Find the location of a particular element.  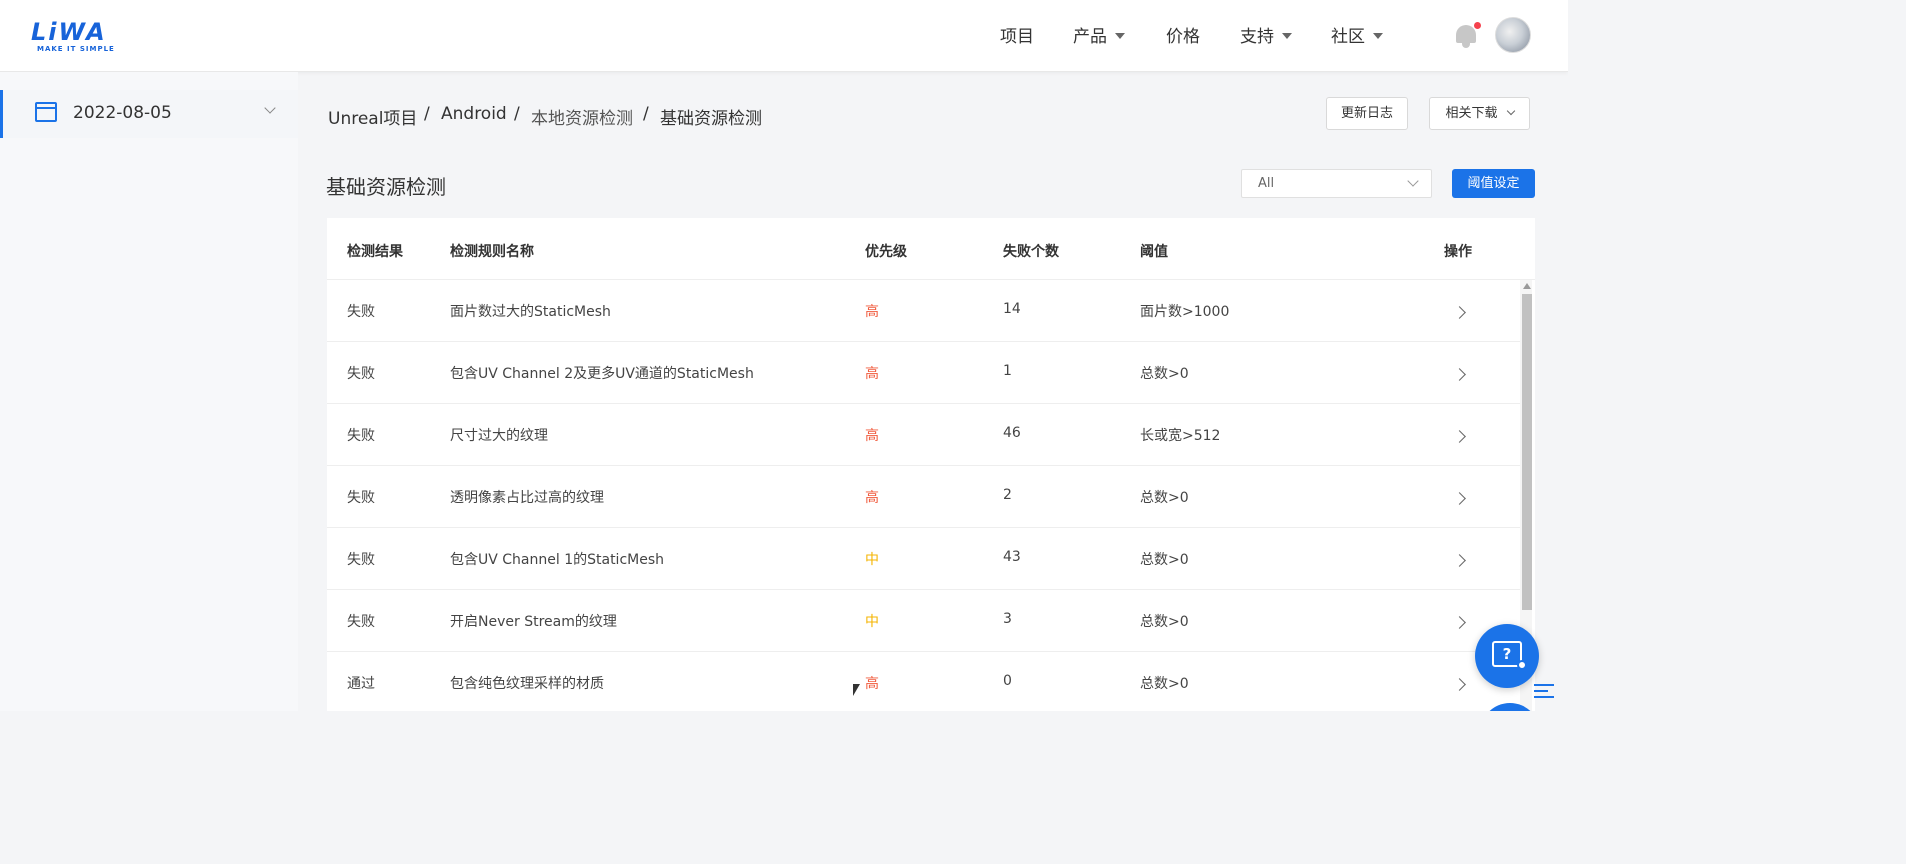

table-row: 失败 透明像素占比过高的纹理 高 2 总数>0 is located at coordinates (924, 497).